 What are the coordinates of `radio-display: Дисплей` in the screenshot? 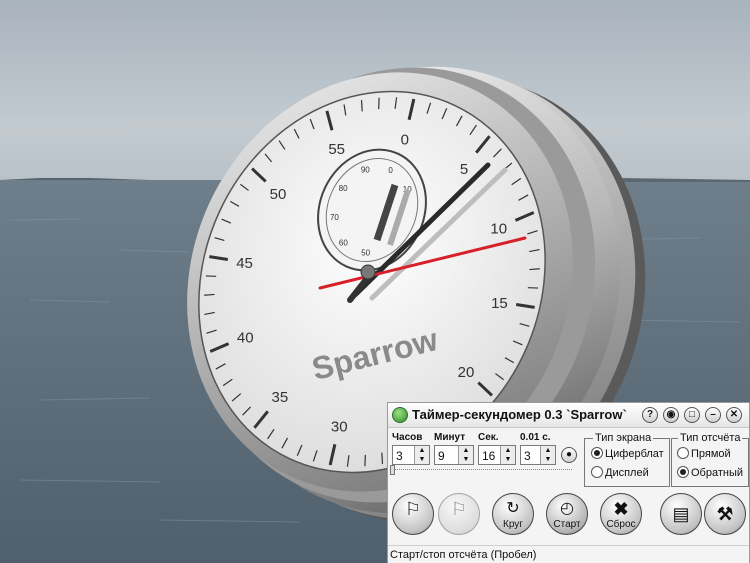 It's located at (620, 472).